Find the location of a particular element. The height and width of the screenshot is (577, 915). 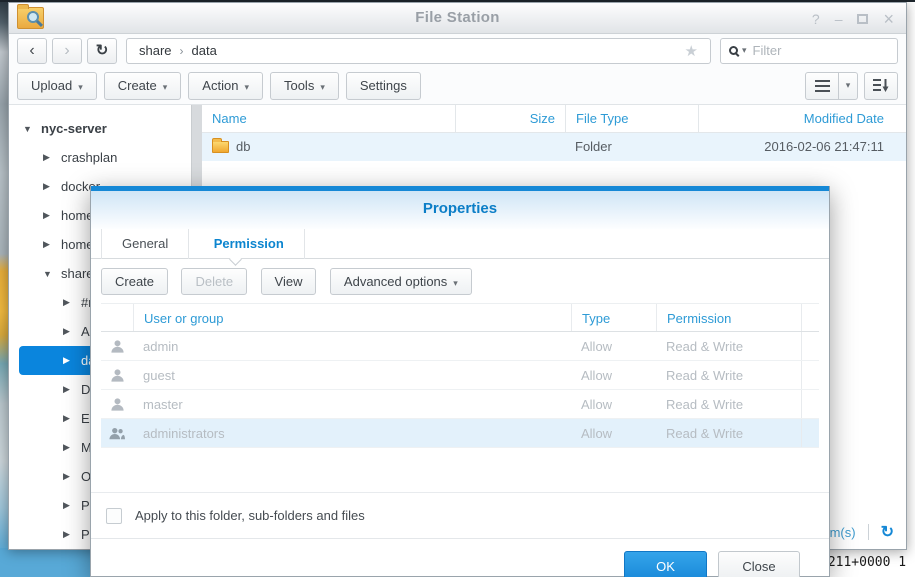

back-button: ‹ is located at coordinates (32, 50).